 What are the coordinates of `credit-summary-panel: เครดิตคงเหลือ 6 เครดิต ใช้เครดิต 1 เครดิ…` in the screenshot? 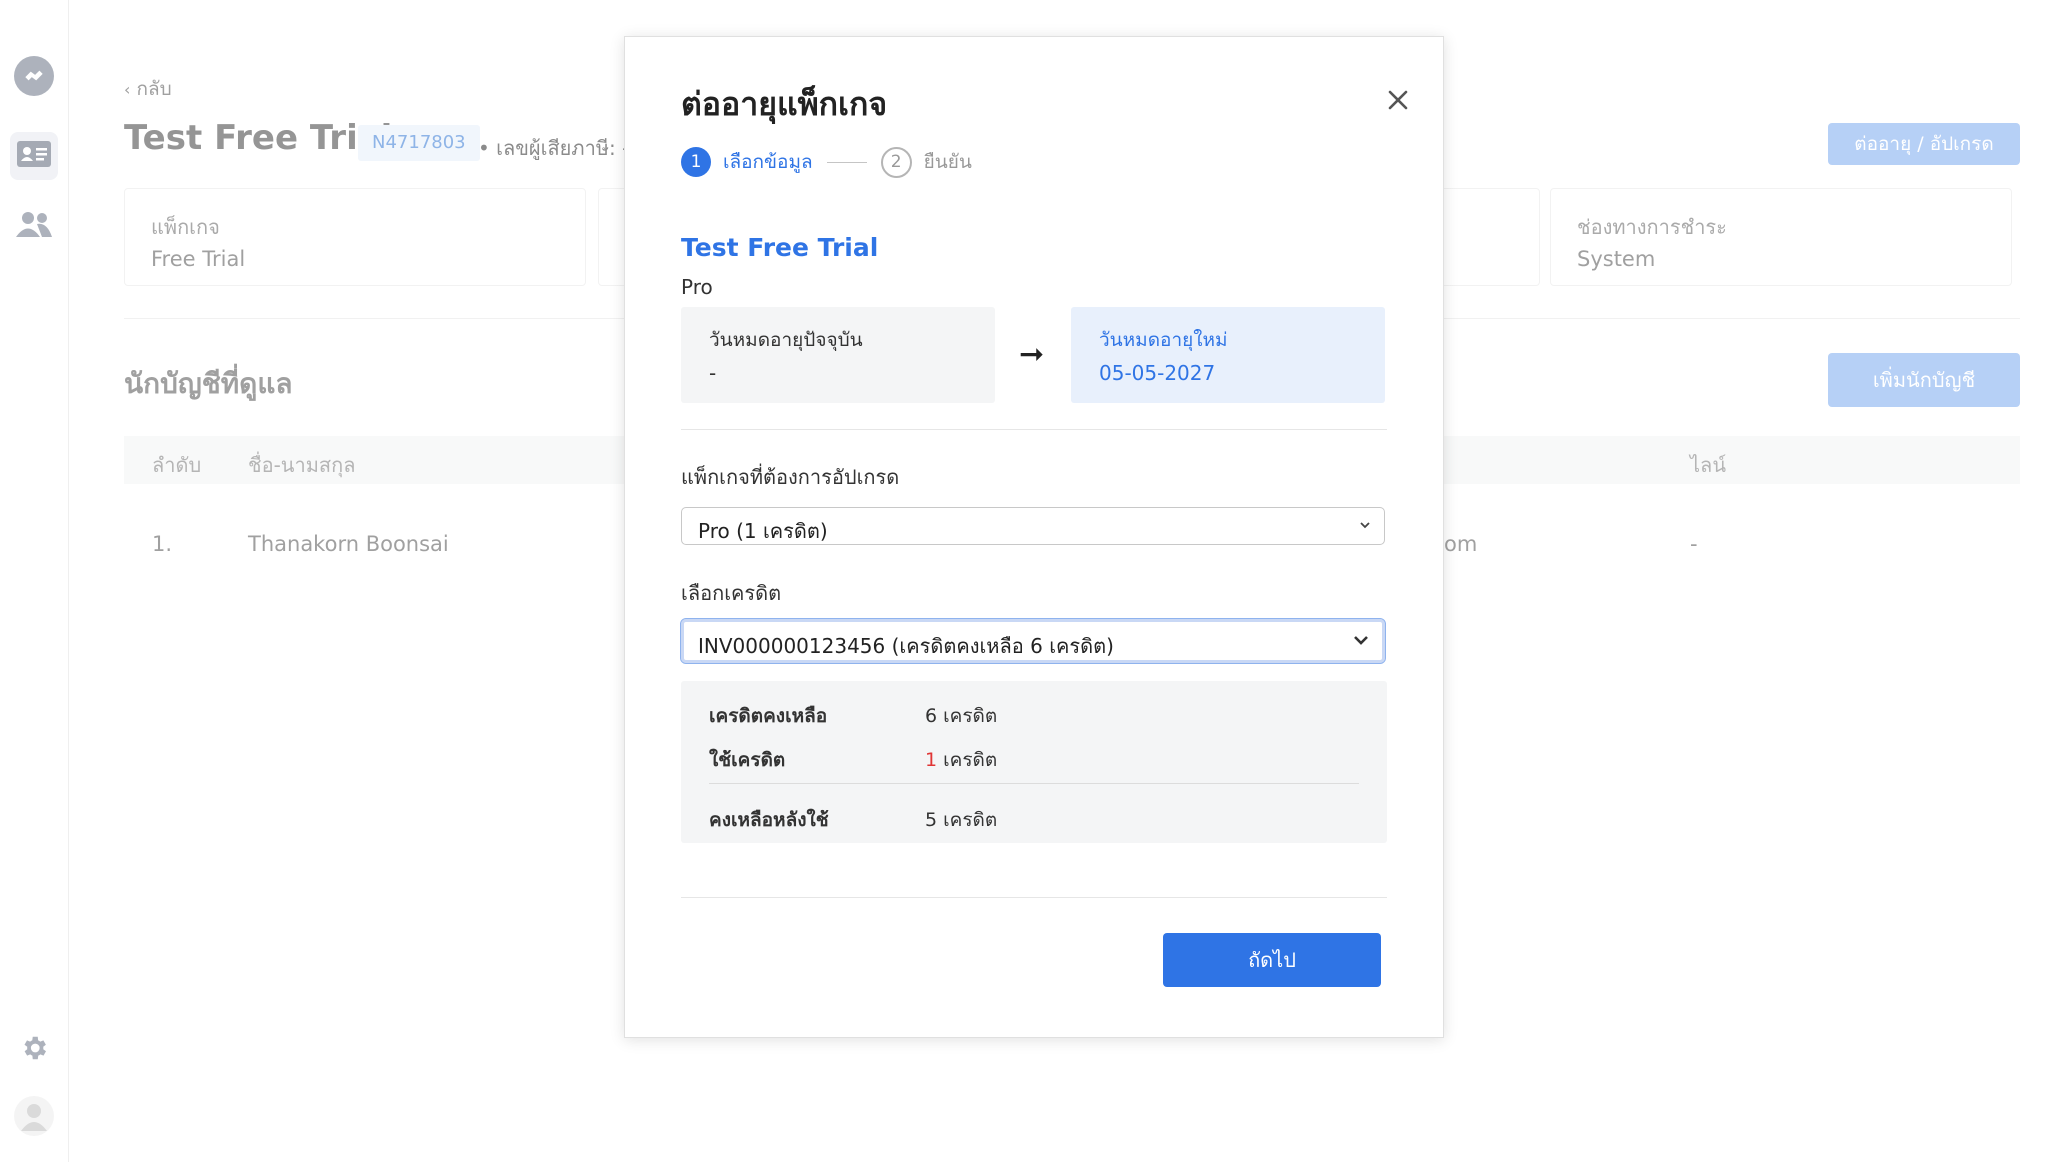 It's located at (1034, 762).